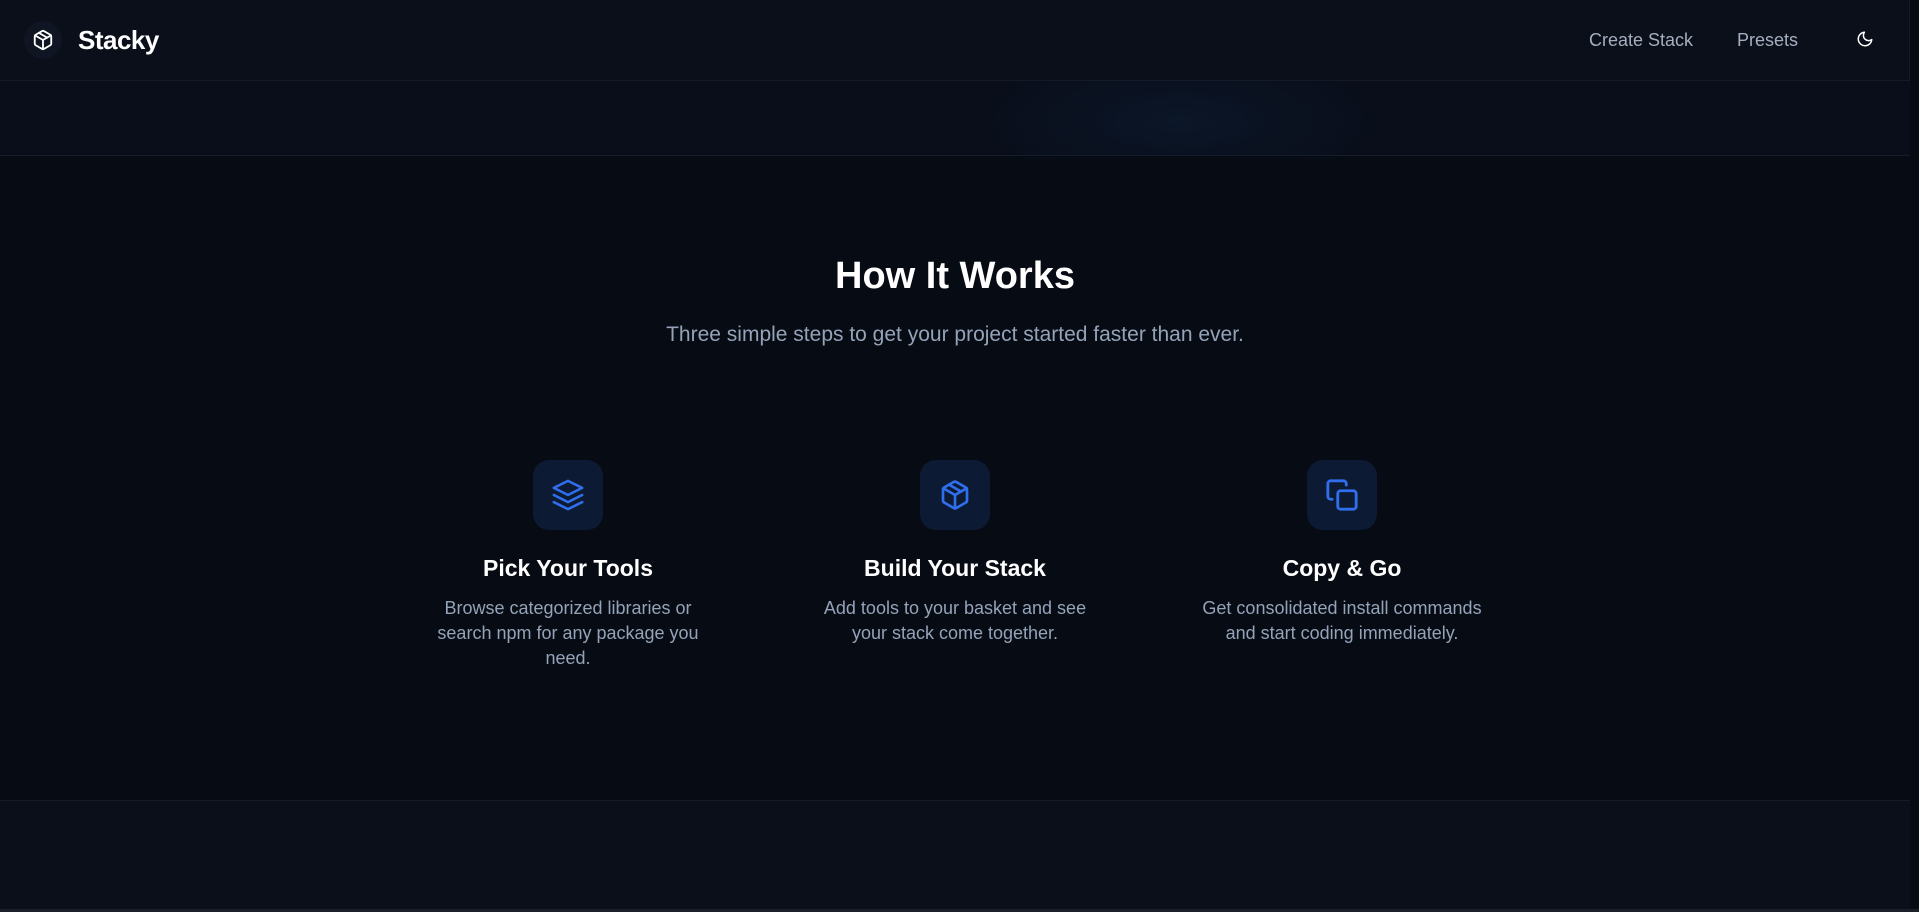  What do you see at coordinates (1767, 40) in the screenshot?
I see `nav-presets-link: Presets` at bounding box center [1767, 40].